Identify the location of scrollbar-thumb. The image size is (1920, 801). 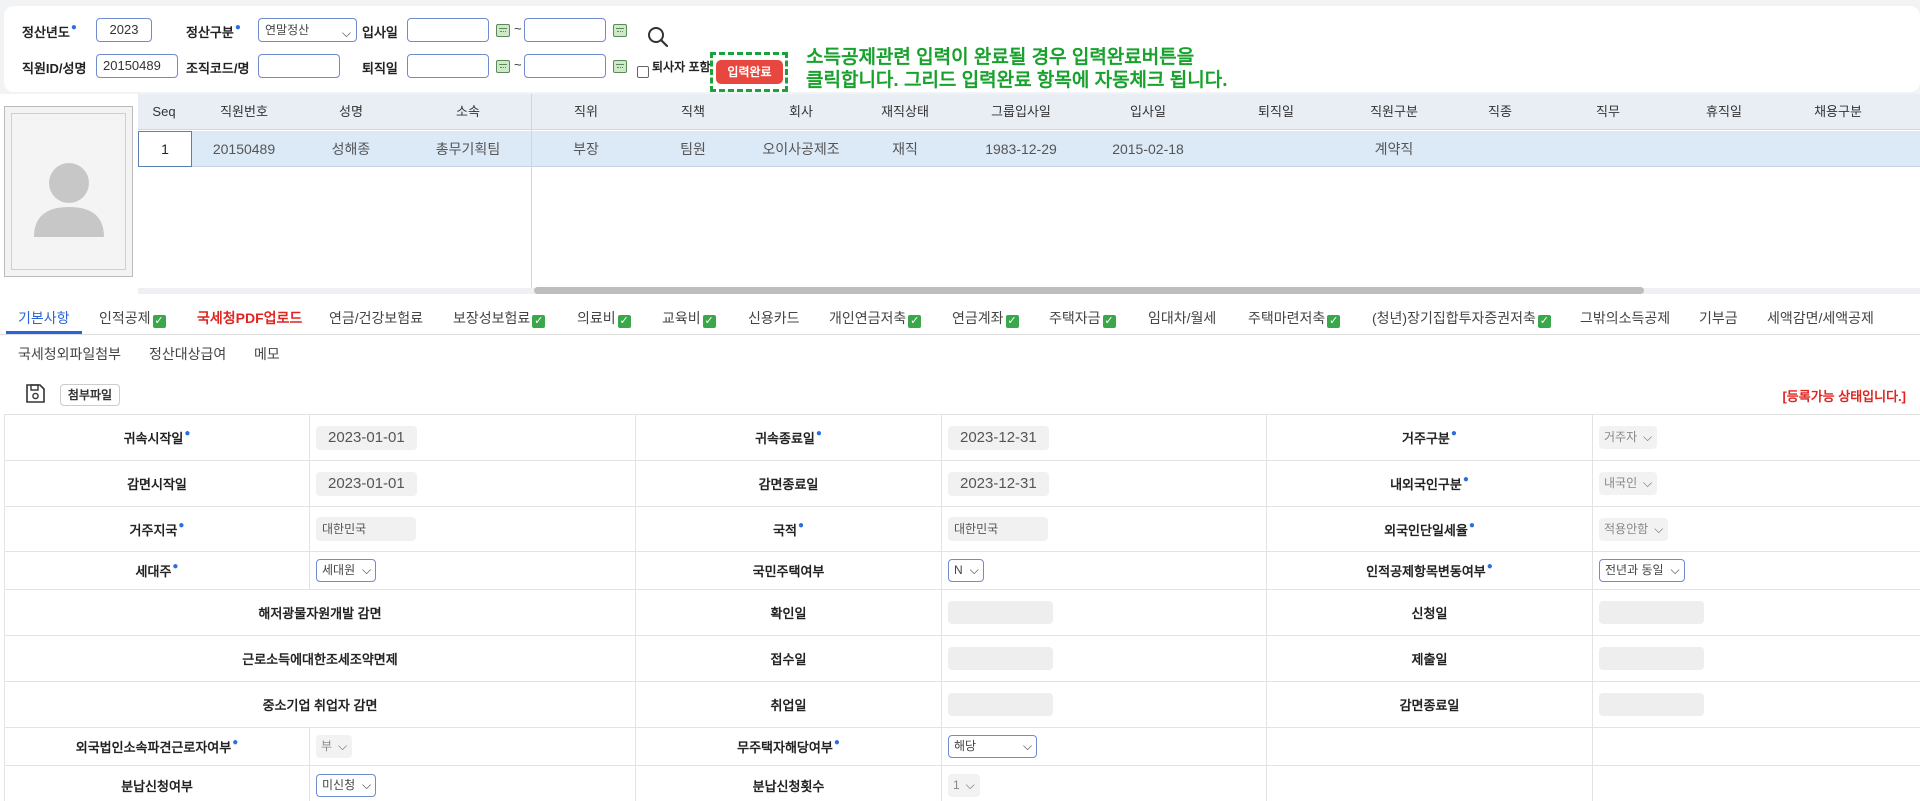
(1089, 290).